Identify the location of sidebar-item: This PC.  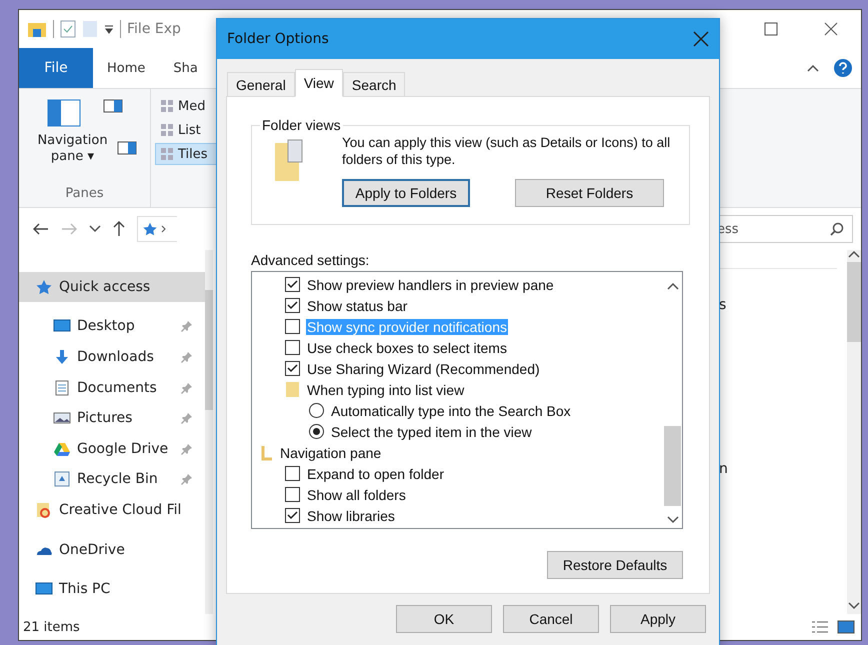
(112, 589).